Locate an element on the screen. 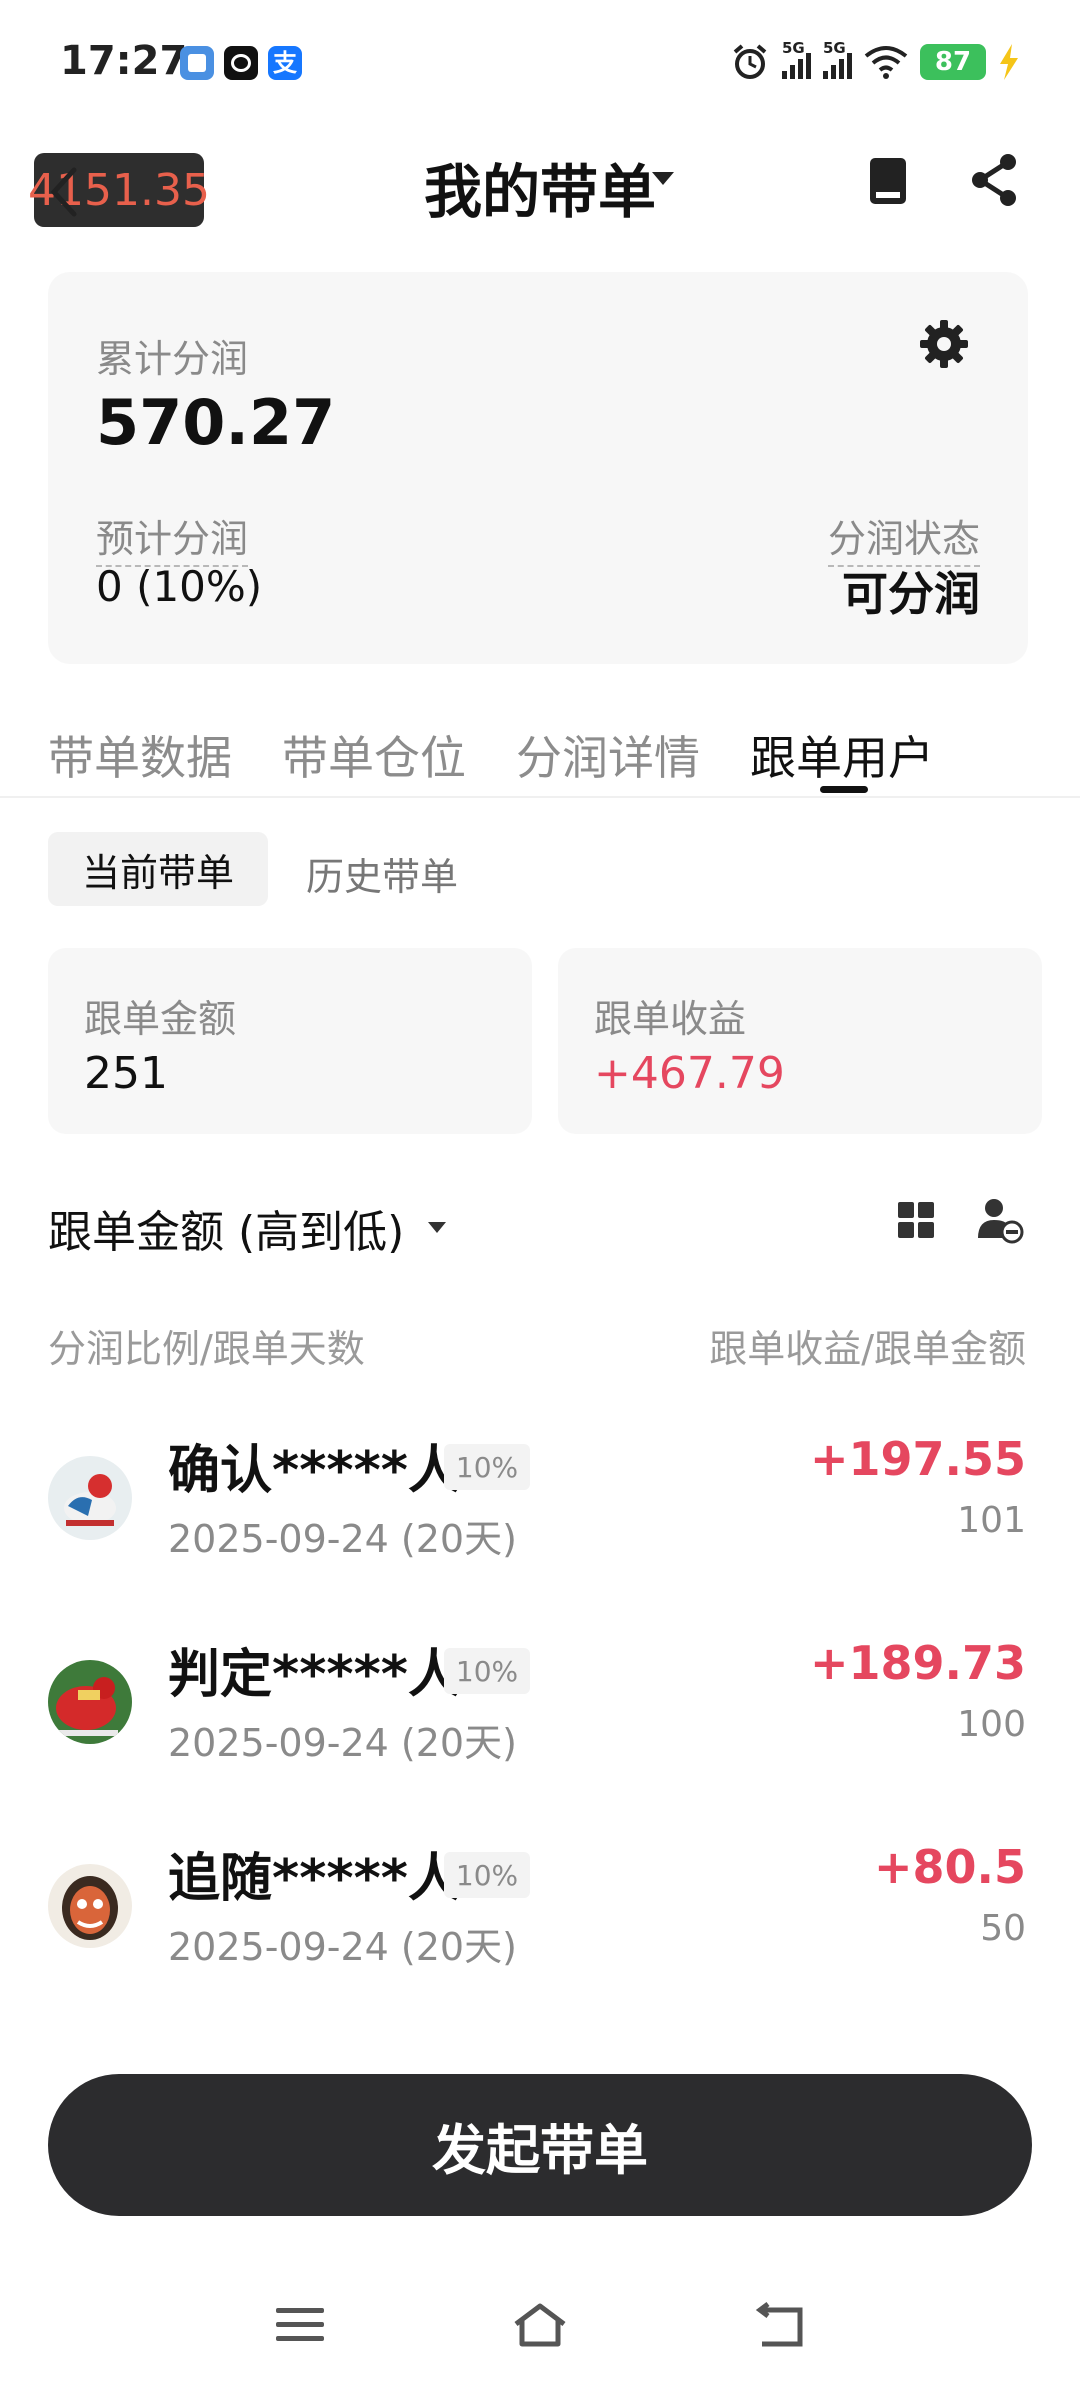  follower-amount: 100 is located at coordinates (991, 1724).